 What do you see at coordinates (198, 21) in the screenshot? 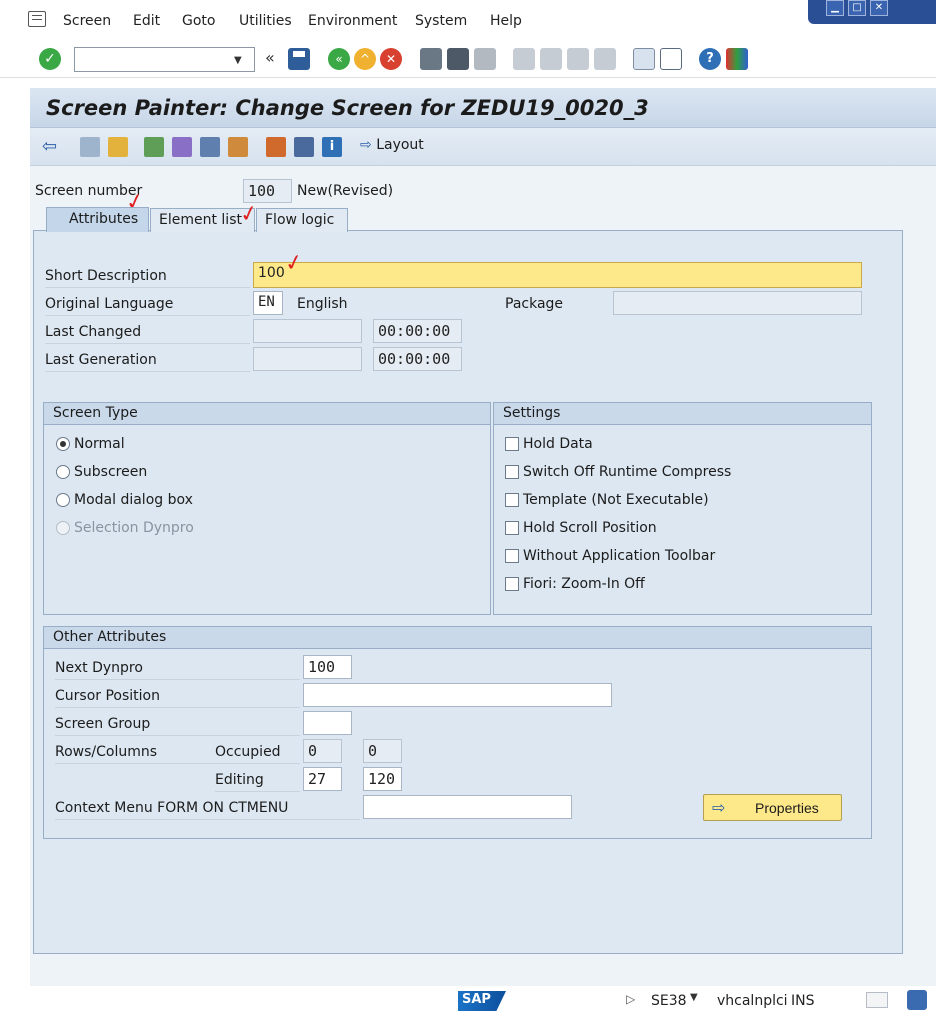
I see `menu-goto: Goto` at bounding box center [198, 21].